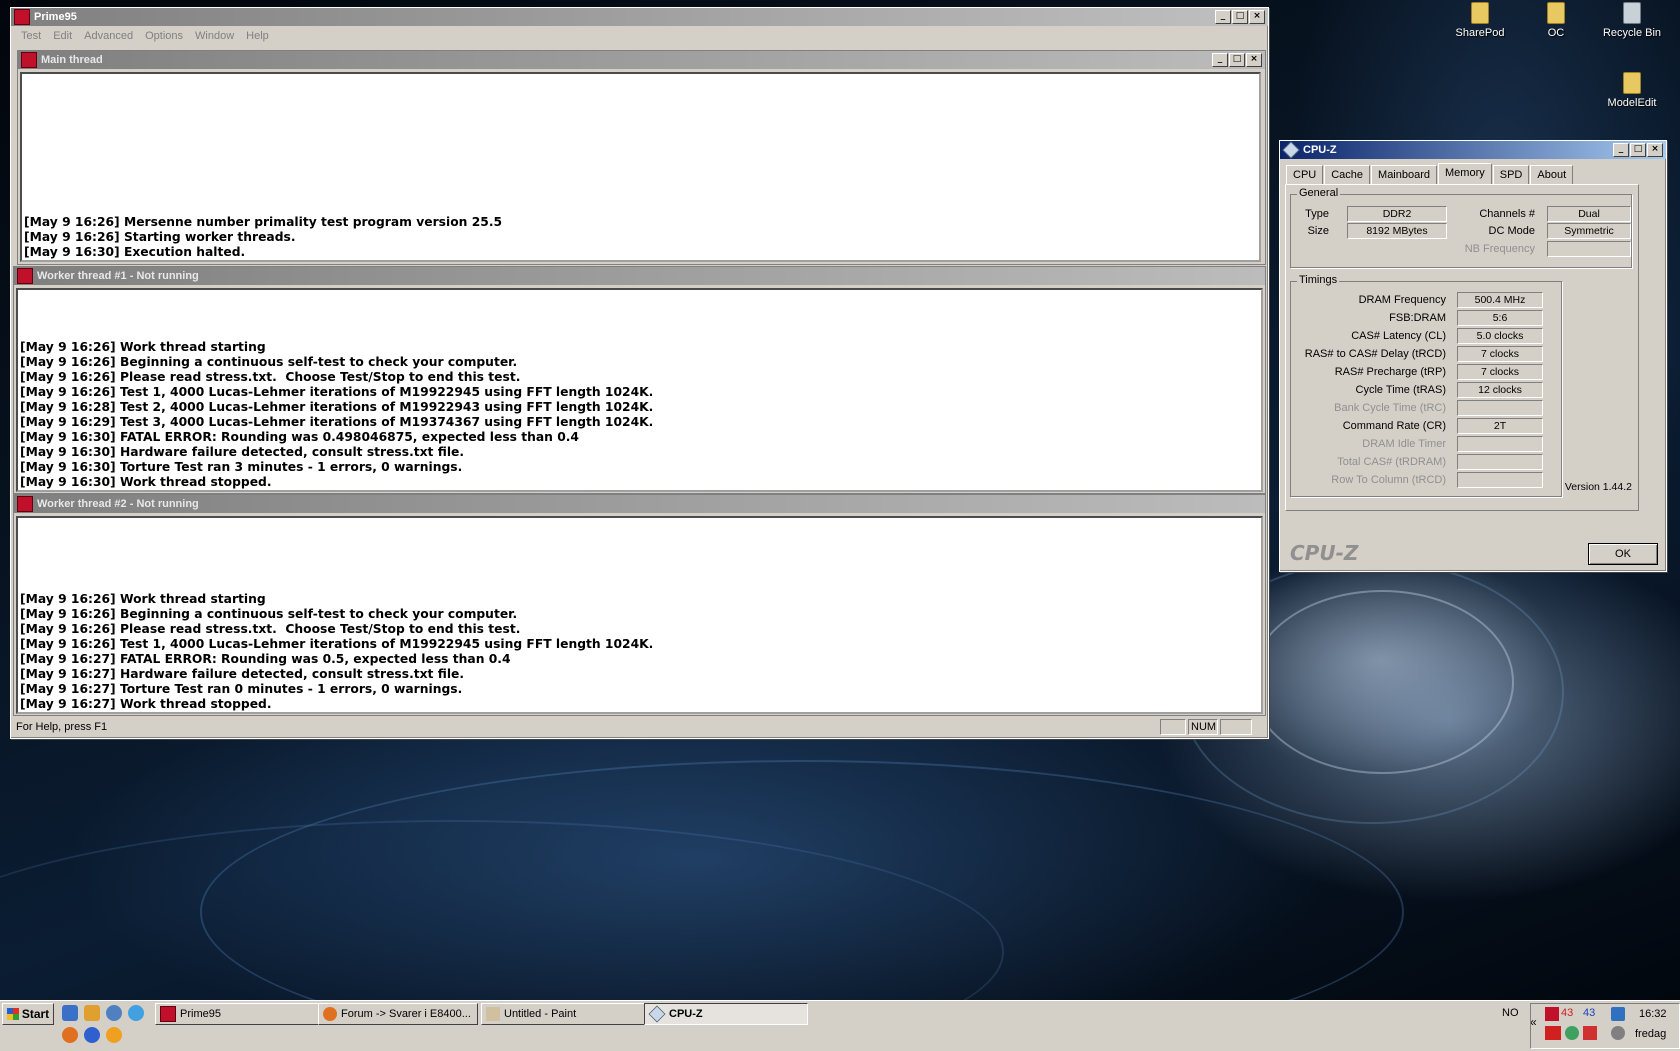 This screenshot has width=1680, height=1051. I want to click on tab-cpu: CPU, so click(1305, 174).